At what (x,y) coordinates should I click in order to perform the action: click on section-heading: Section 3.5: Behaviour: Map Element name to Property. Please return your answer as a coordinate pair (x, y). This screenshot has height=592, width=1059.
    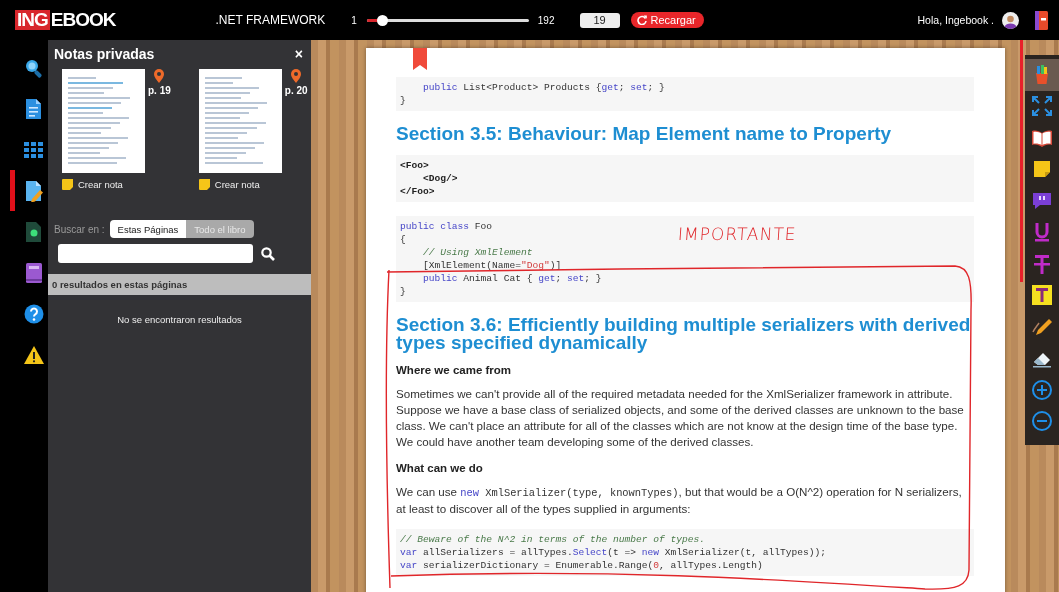
    Looking at the image, I should click on (644, 134).